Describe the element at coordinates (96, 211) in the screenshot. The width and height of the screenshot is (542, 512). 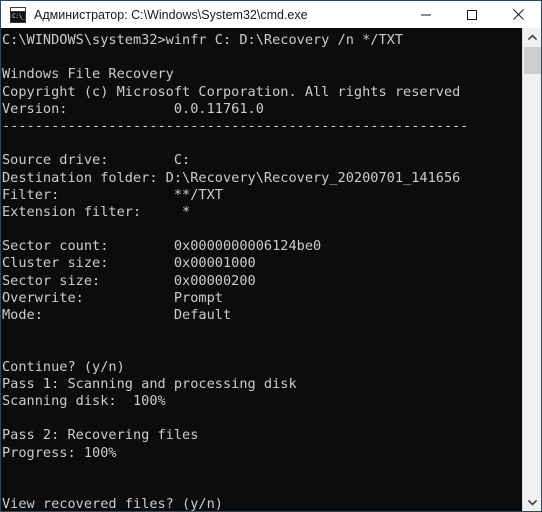
I see `console-line: Extension filter: *` at that location.